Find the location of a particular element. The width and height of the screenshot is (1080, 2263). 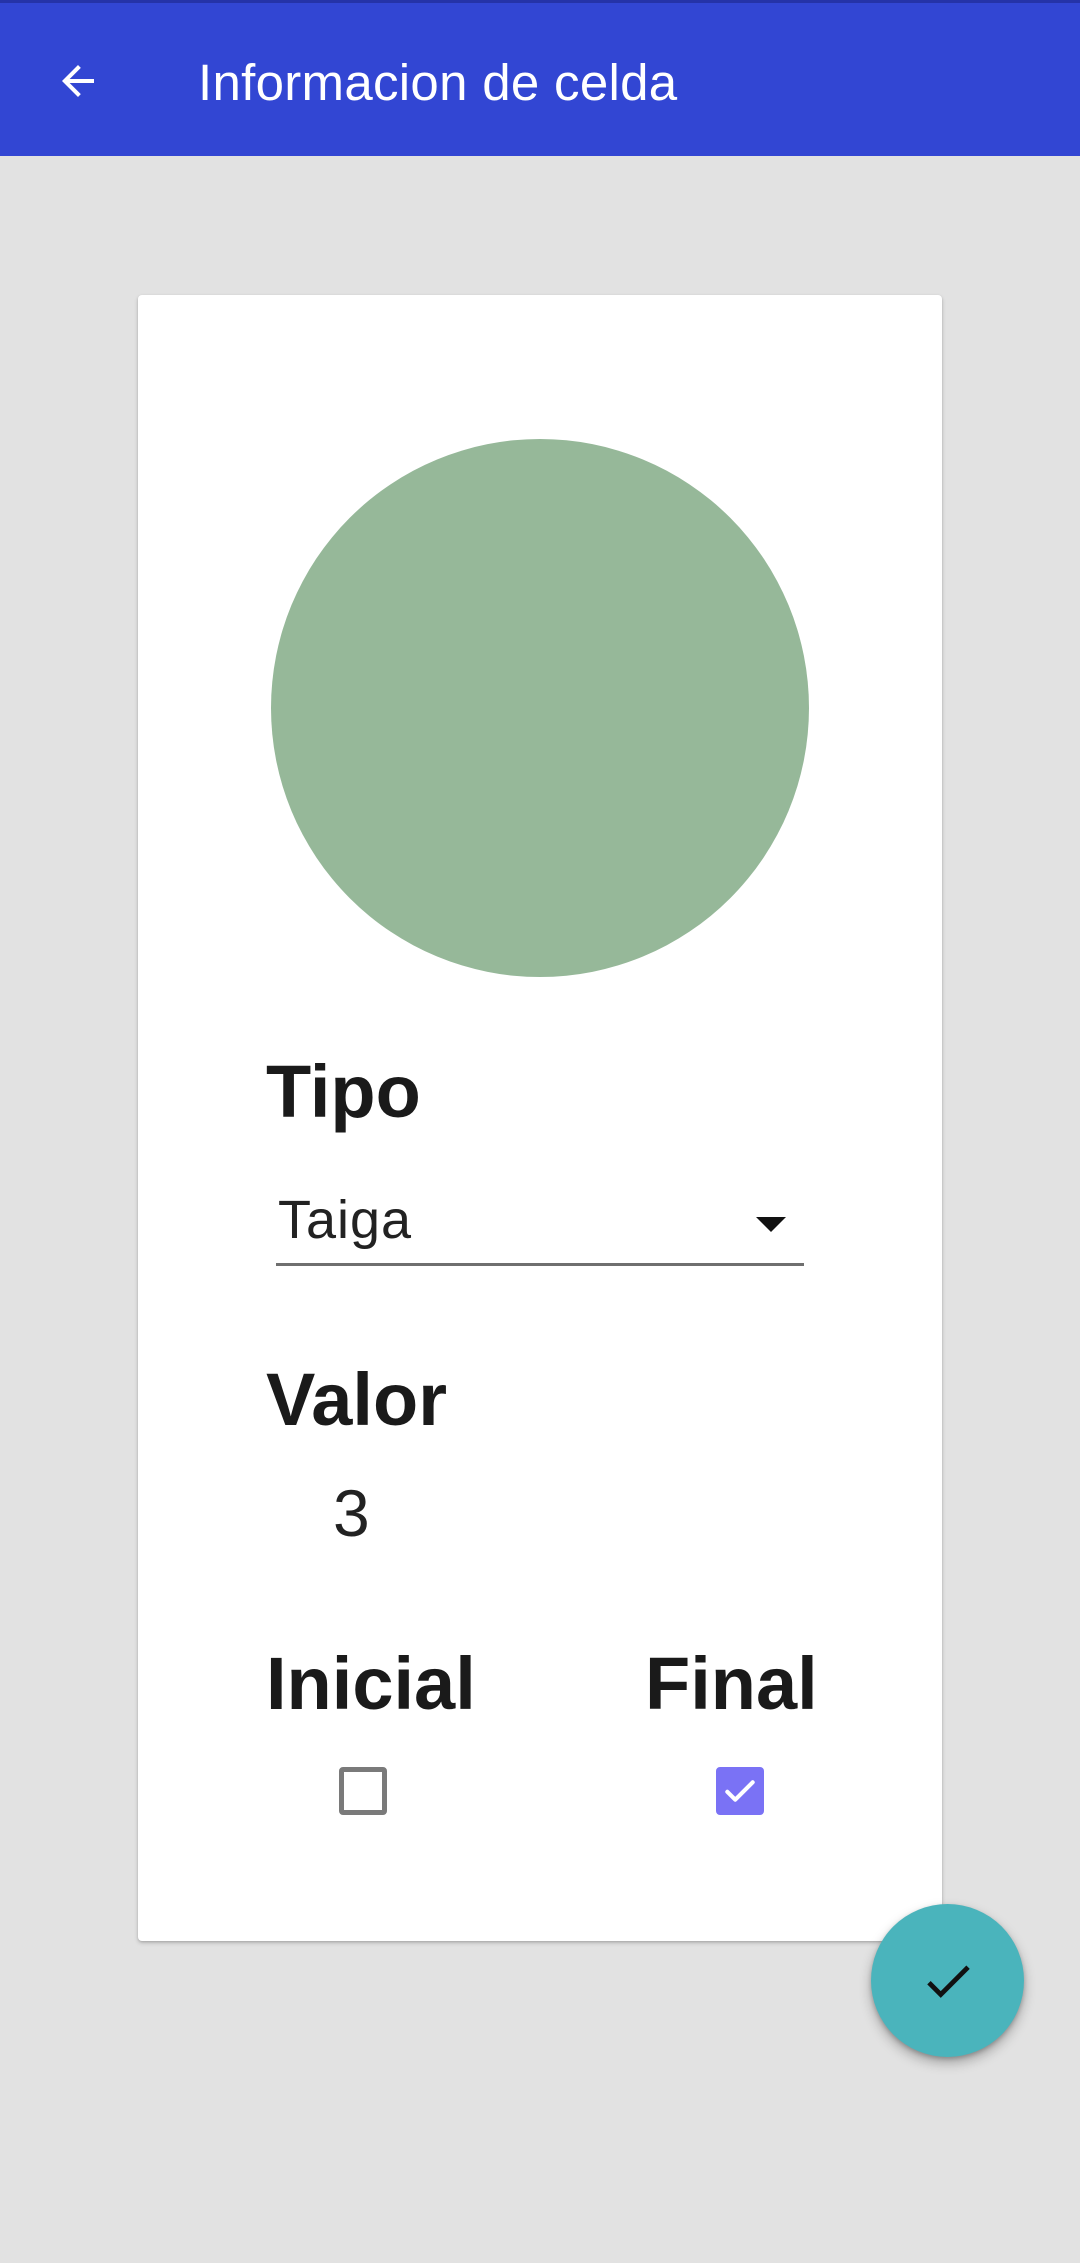

valor-value: 3 is located at coordinates (351, 1513).